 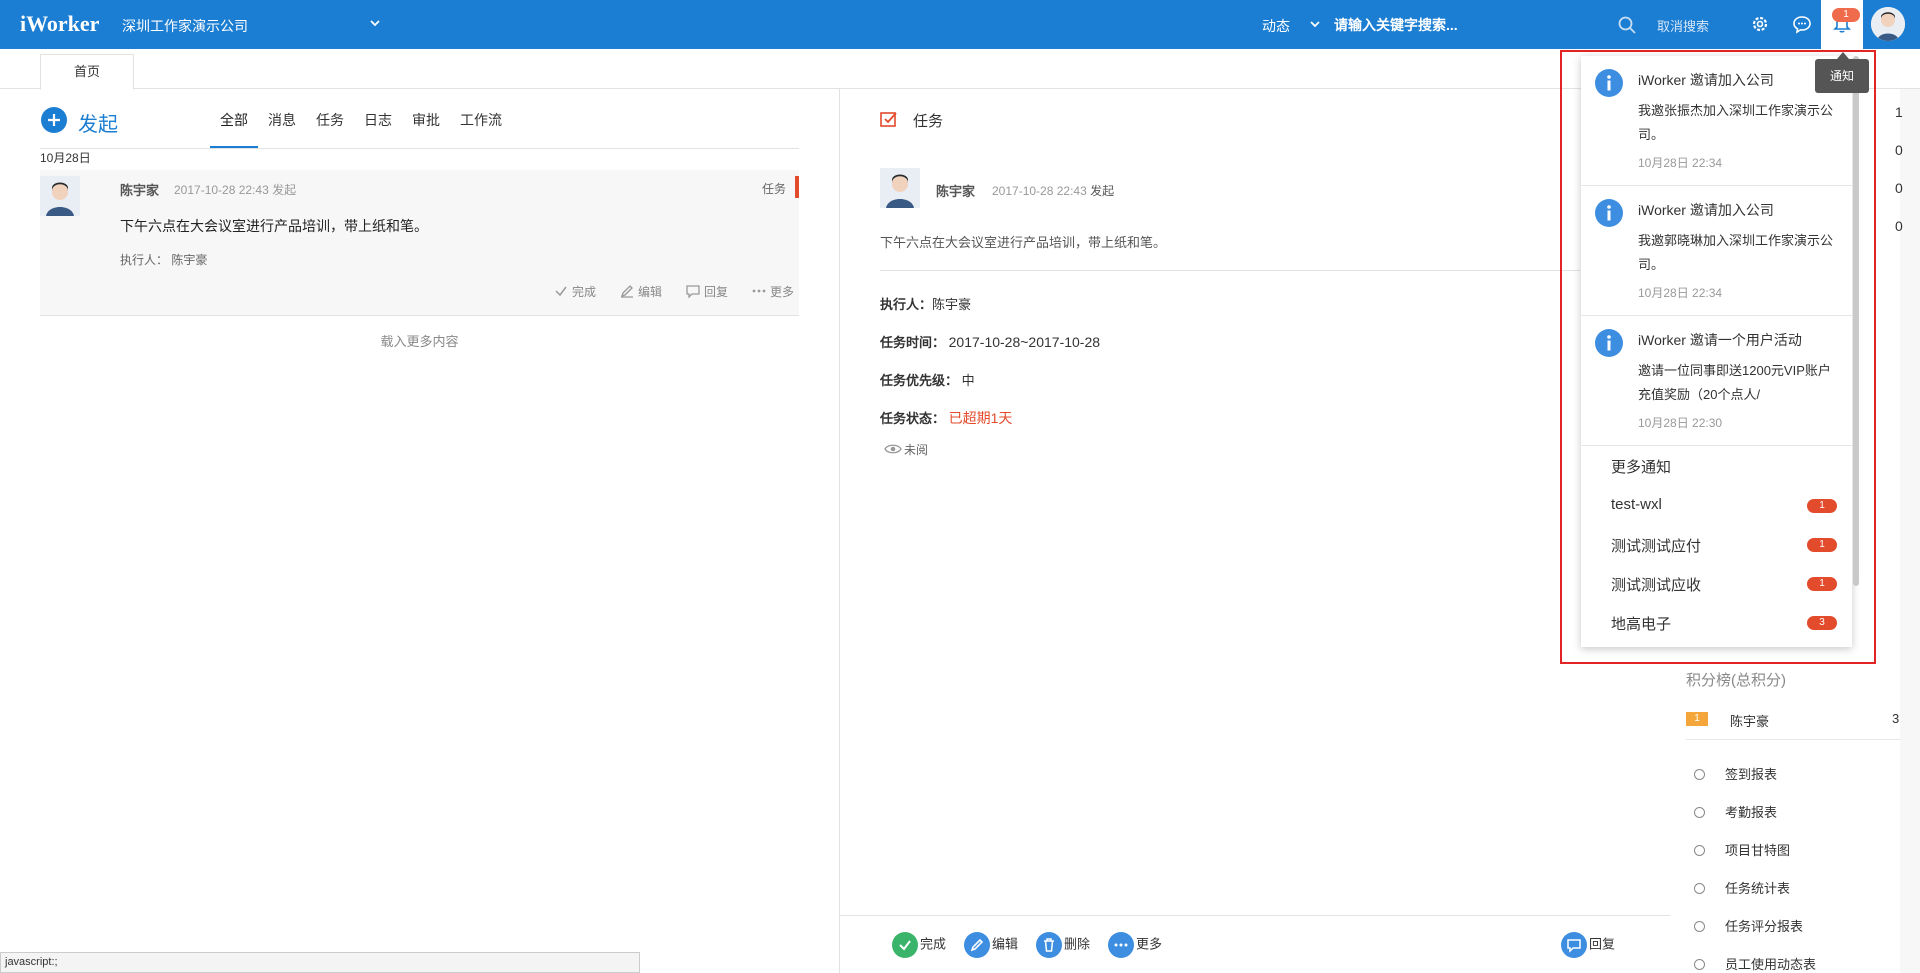 What do you see at coordinates (274, 226) in the screenshot?
I see `feed-content: 下午六点在大会议室进行产品培训，带上纸和笔。` at bounding box center [274, 226].